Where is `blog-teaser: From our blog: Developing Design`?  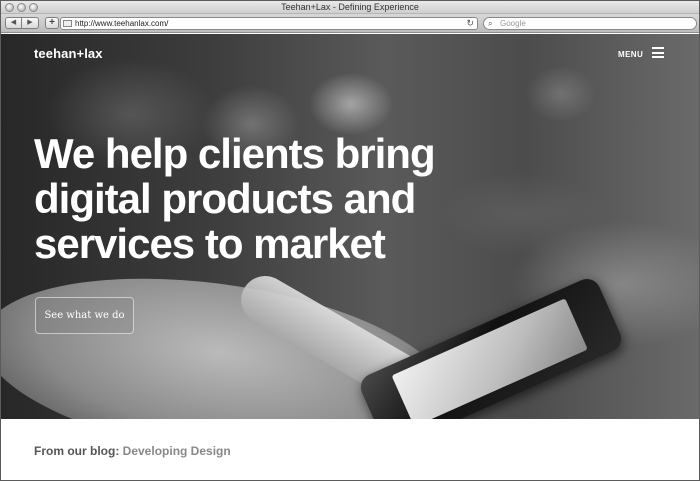
blog-teaser: From our blog: Developing Design is located at coordinates (132, 451).